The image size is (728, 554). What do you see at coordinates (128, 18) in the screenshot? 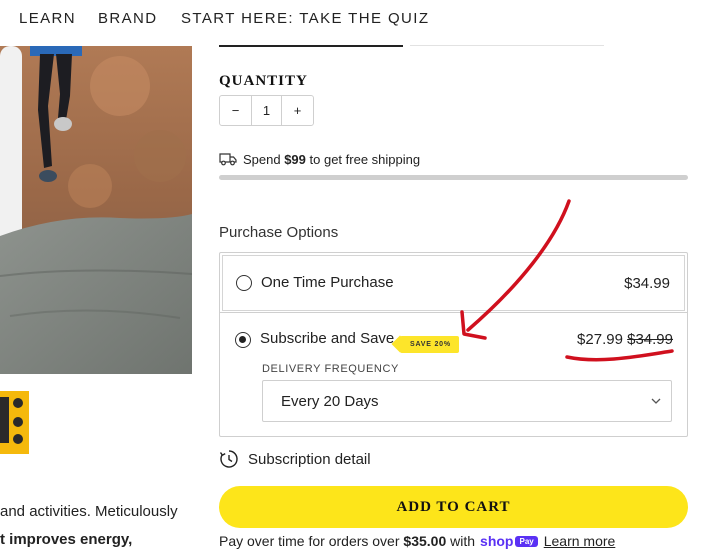
I see `nav-brand: BRAND` at bounding box center [128, 18].